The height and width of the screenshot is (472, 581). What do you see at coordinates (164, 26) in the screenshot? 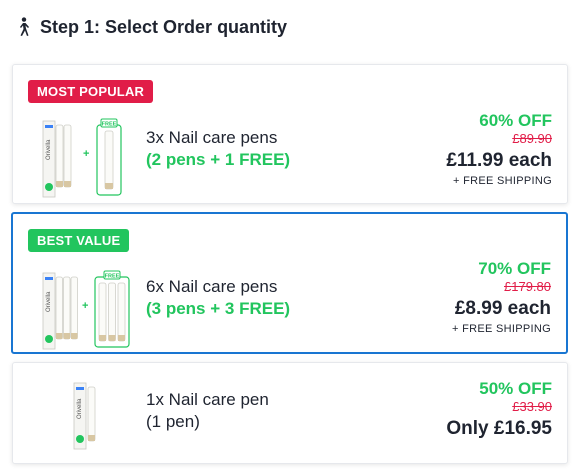
I see `step-title: Step 1: Select Order quantity` at bounding box center [164, 26].